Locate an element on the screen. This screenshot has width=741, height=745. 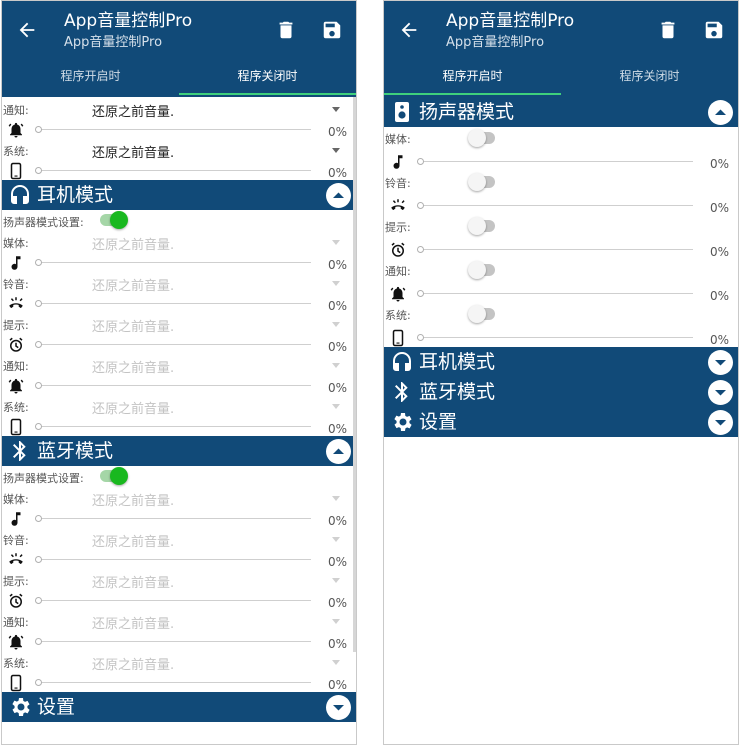
stream-toggle-row: 媒体: is located at coordinates (561, 139).